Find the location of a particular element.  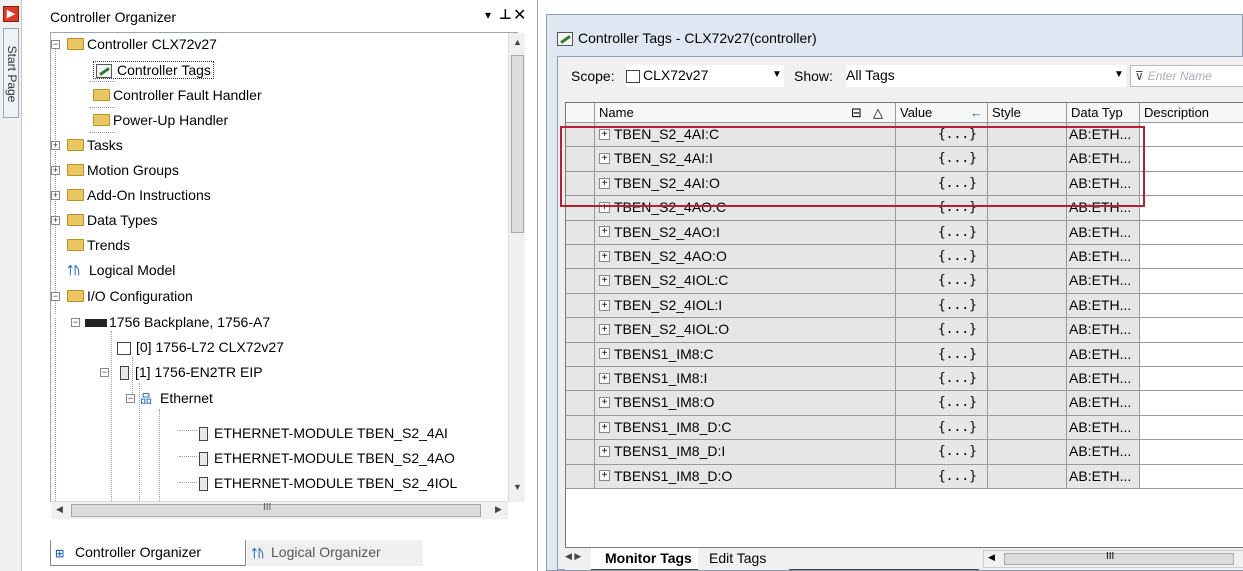

tree-item-trends: Trends is located at coordinates (98, 245).